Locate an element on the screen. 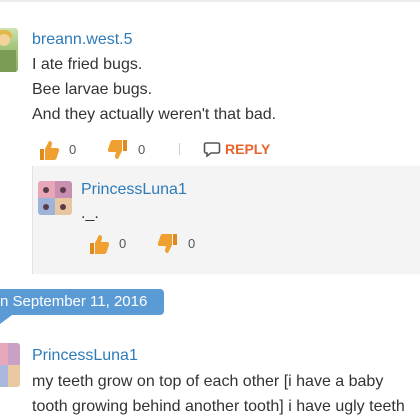  reply-button: REPLY is located at coordinates (236, 149).